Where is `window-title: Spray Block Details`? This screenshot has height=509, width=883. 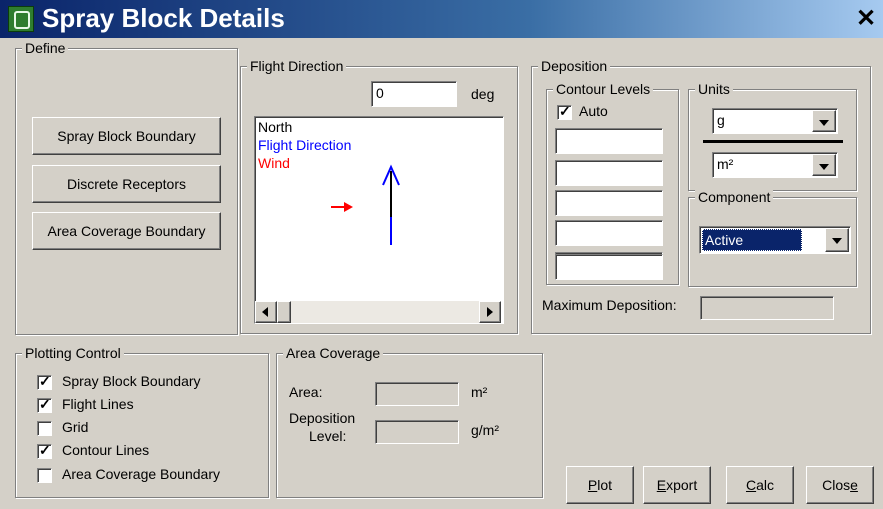
window-title: Spray Block Details is located at coordinates (163, 18).